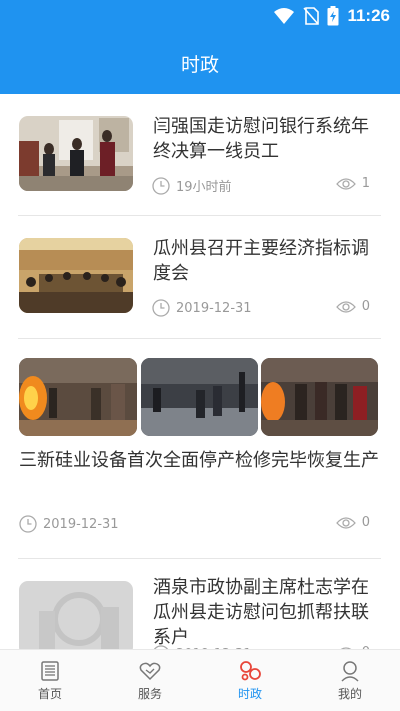 The height and width of the screenshot is (711, 400). What do you see at coordinates (250, 670) in the screenshot?
I see `news-rings-icon` at bounding box center [250, 670].